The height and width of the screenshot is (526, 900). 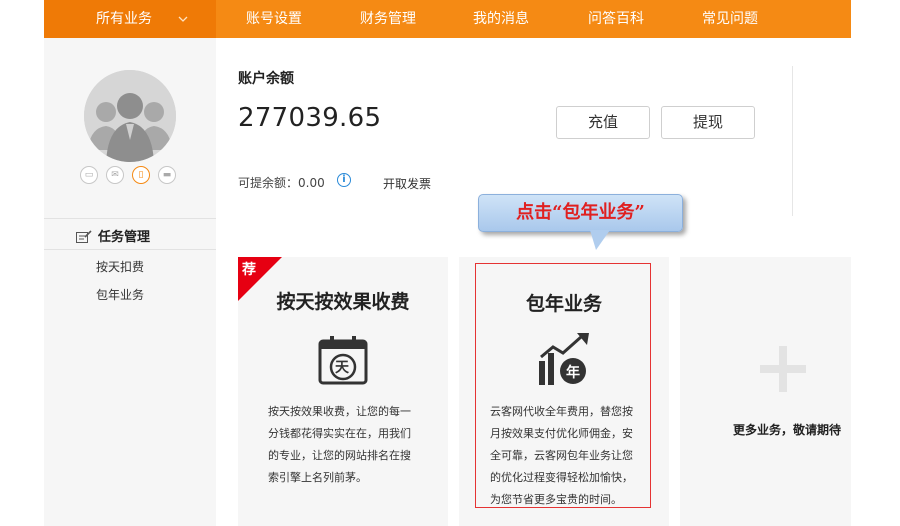 What do you see at coordinates (84, 235) in the screenshot?
I see `task-edit-icon` at bounding box center [84, 235].